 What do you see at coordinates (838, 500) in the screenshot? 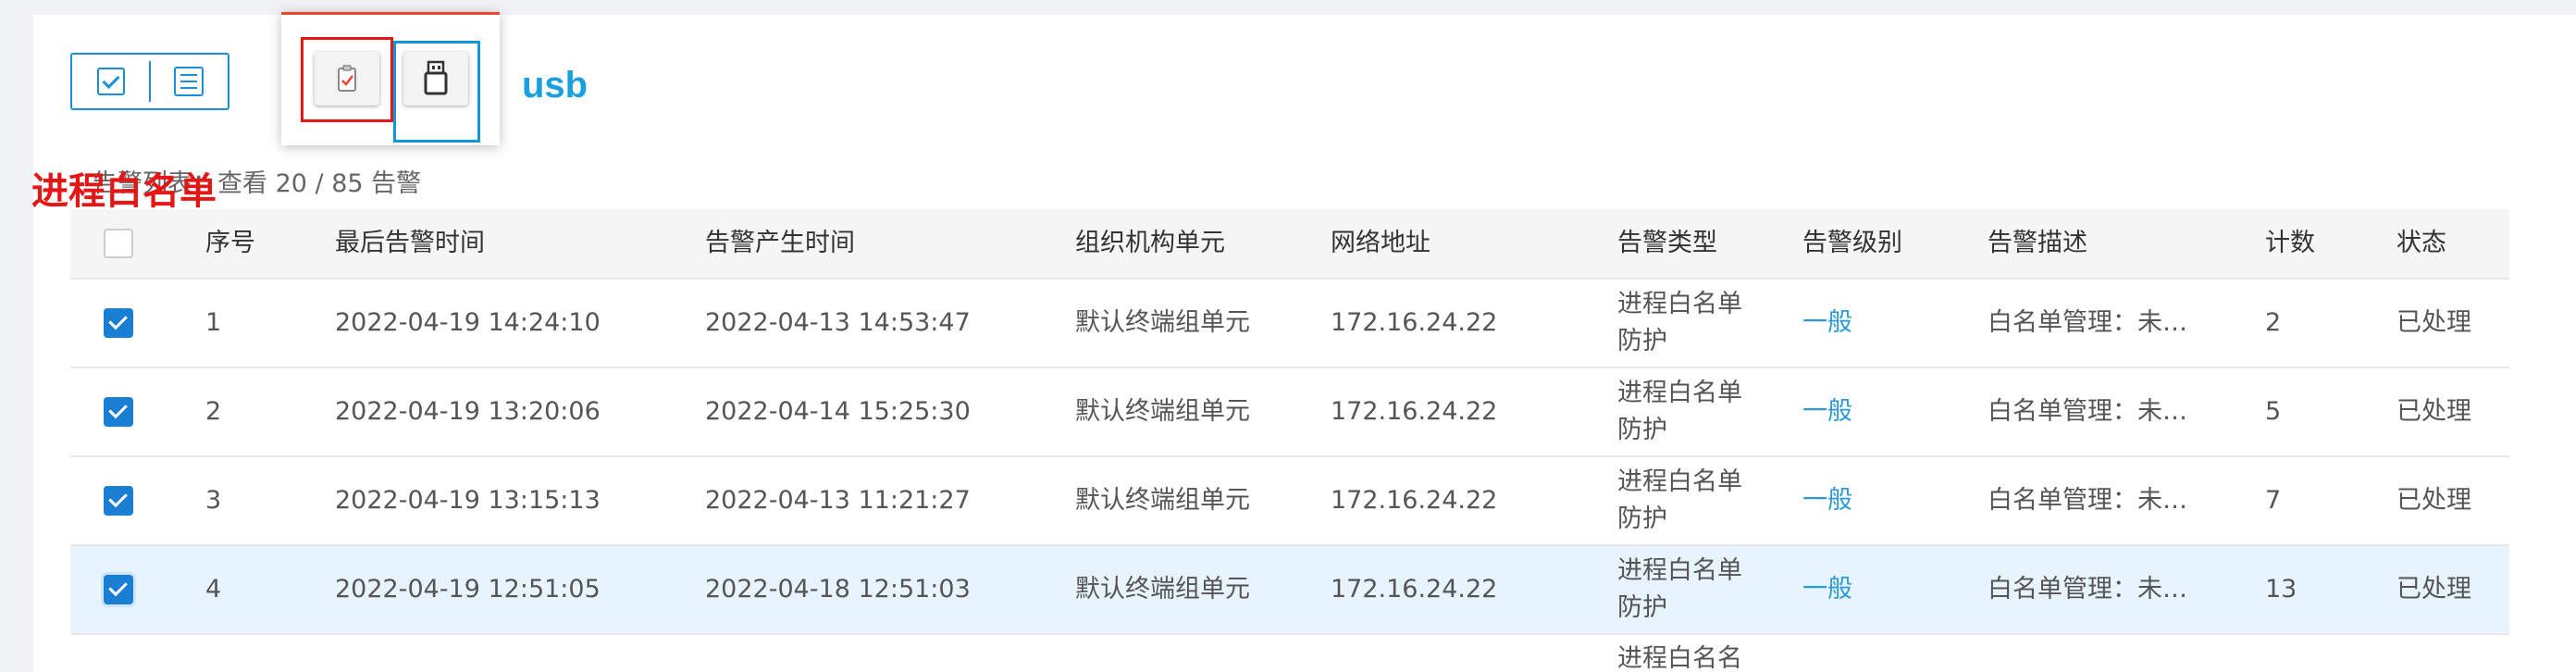
I see `row-first-time: 2022-04-13 11:21:27` at bounding box center [838, 500].